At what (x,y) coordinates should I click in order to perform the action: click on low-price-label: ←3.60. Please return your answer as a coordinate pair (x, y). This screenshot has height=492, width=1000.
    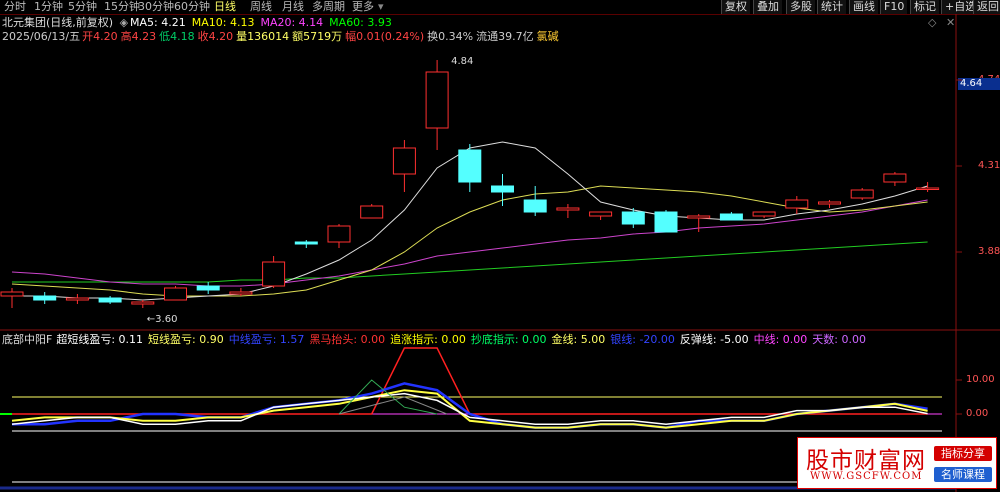
    Looking at the image, I should click on (162, 319).